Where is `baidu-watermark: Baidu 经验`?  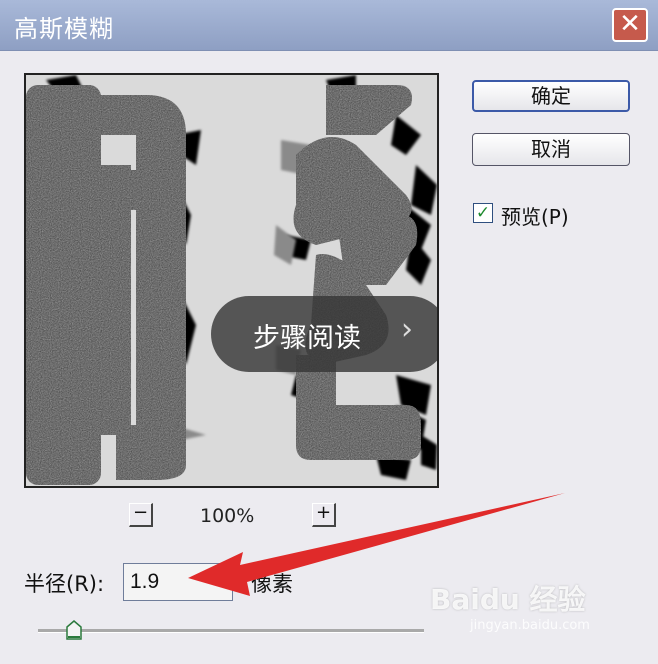 baidu-watermark: Baidu 经验 is located at coordinates (508, 599).